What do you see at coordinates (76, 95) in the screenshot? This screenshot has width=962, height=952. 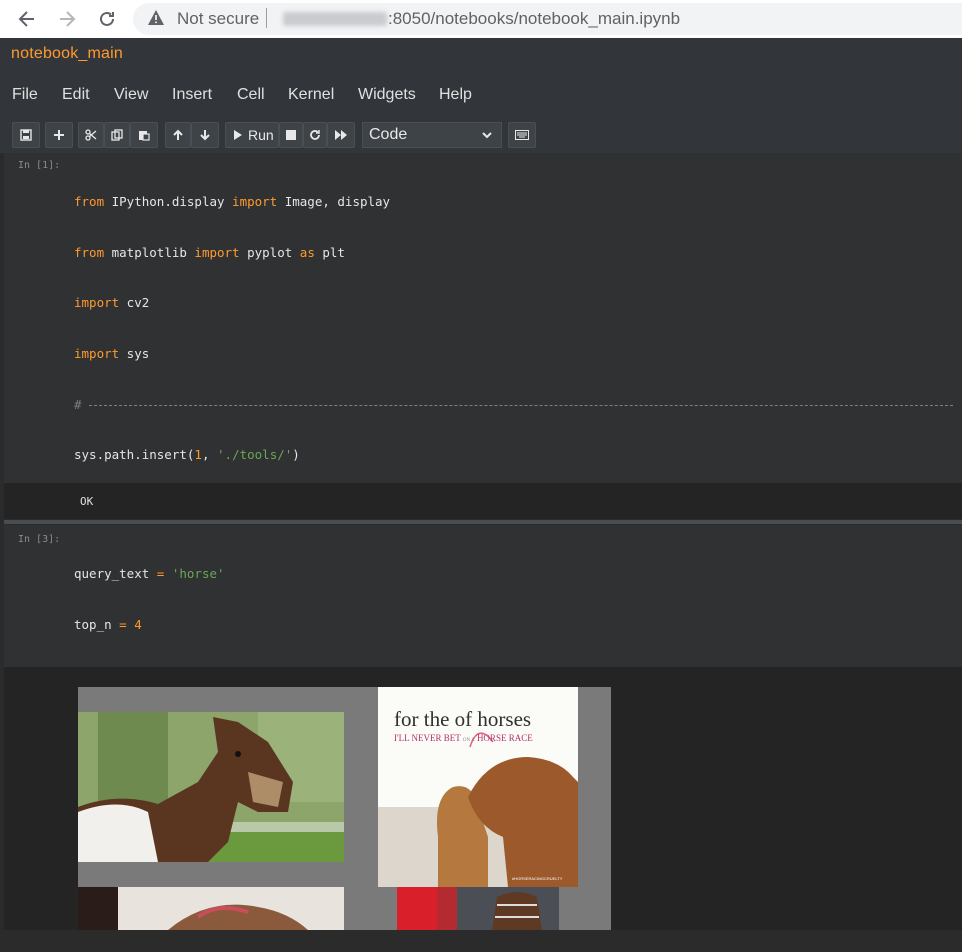 I see `menu-edit: Edit` at bounding box center [76, 95].